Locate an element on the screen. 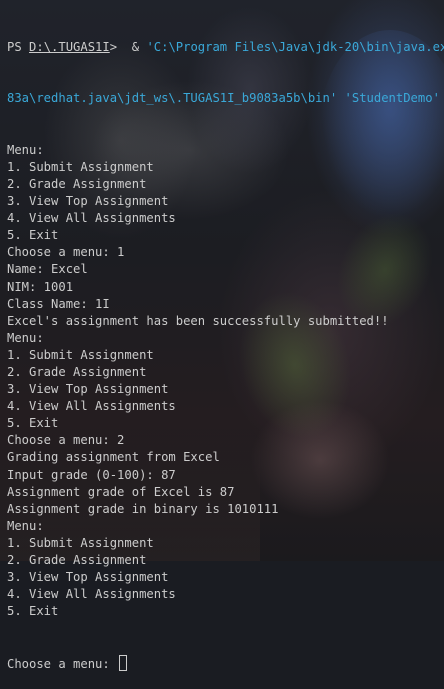 The height and width of the screenshot is (689, 444). output-line: NIM: 1001 is located at coordinates (40, 286).